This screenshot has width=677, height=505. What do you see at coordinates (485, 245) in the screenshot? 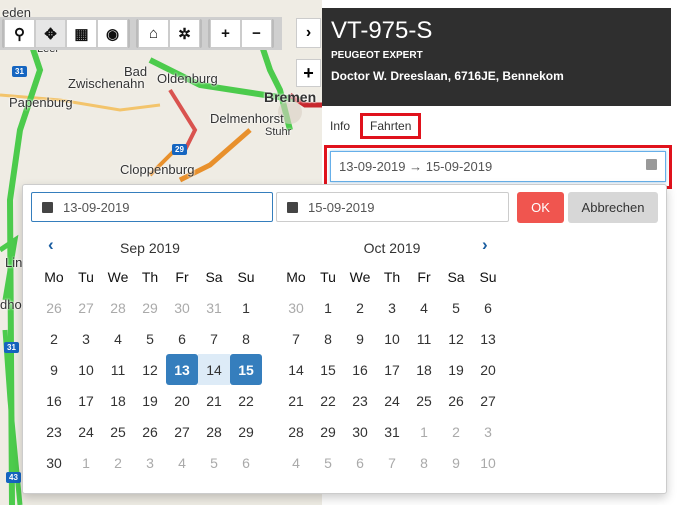
I see `next-month-icon: ›` at bounding box center [485, 245].